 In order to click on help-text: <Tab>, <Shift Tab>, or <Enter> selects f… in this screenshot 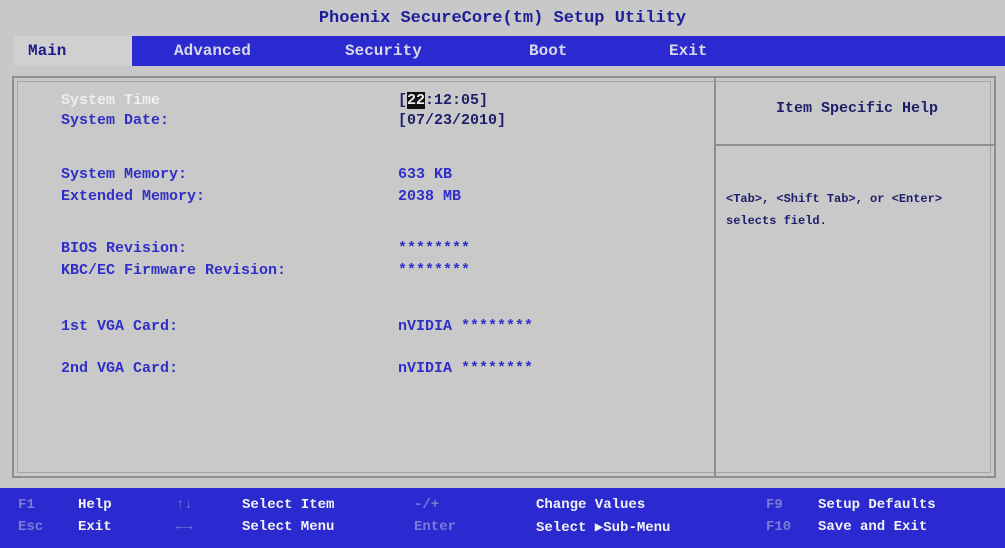, I will do `click(834, 210)`.